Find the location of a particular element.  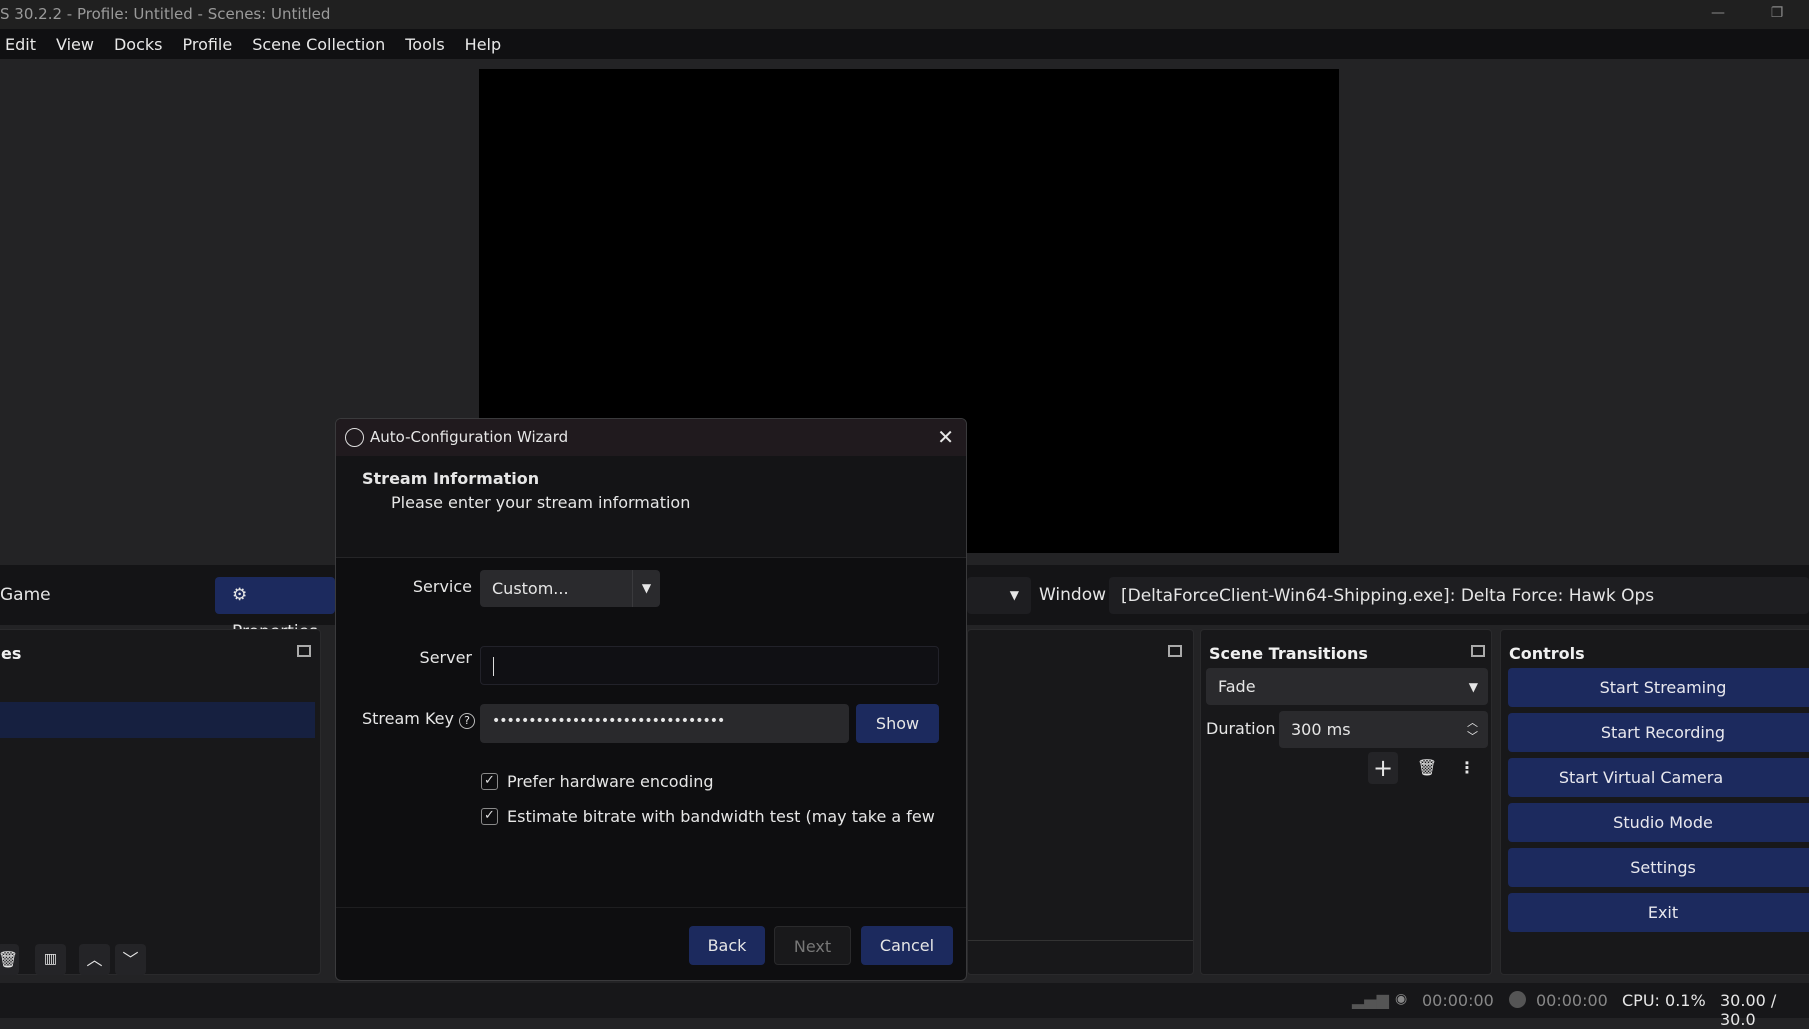

page-subtitle: Please enter your stream information is located at coordinates (541, 502).